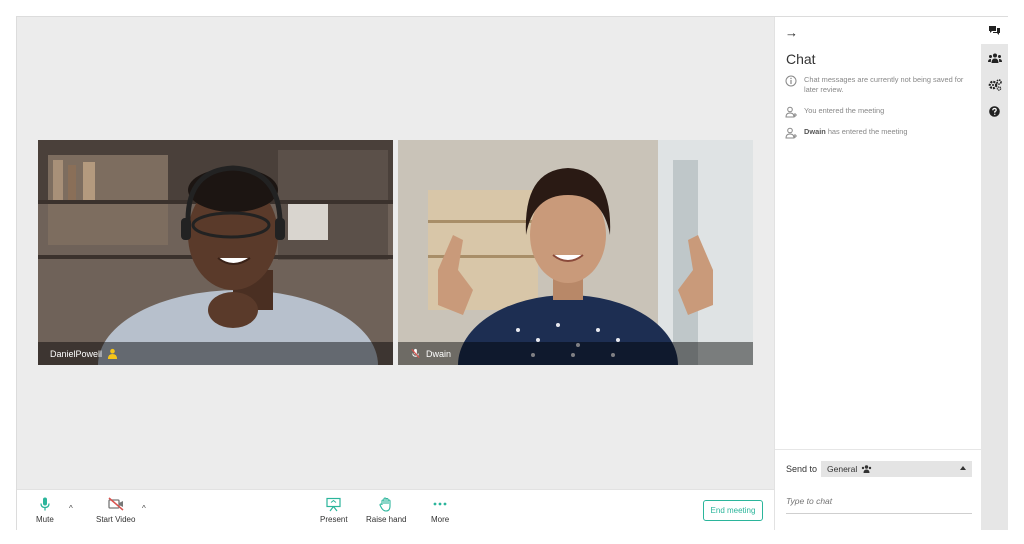  I want to click on raise-hand-button: Raise hand, so click(386, 510).